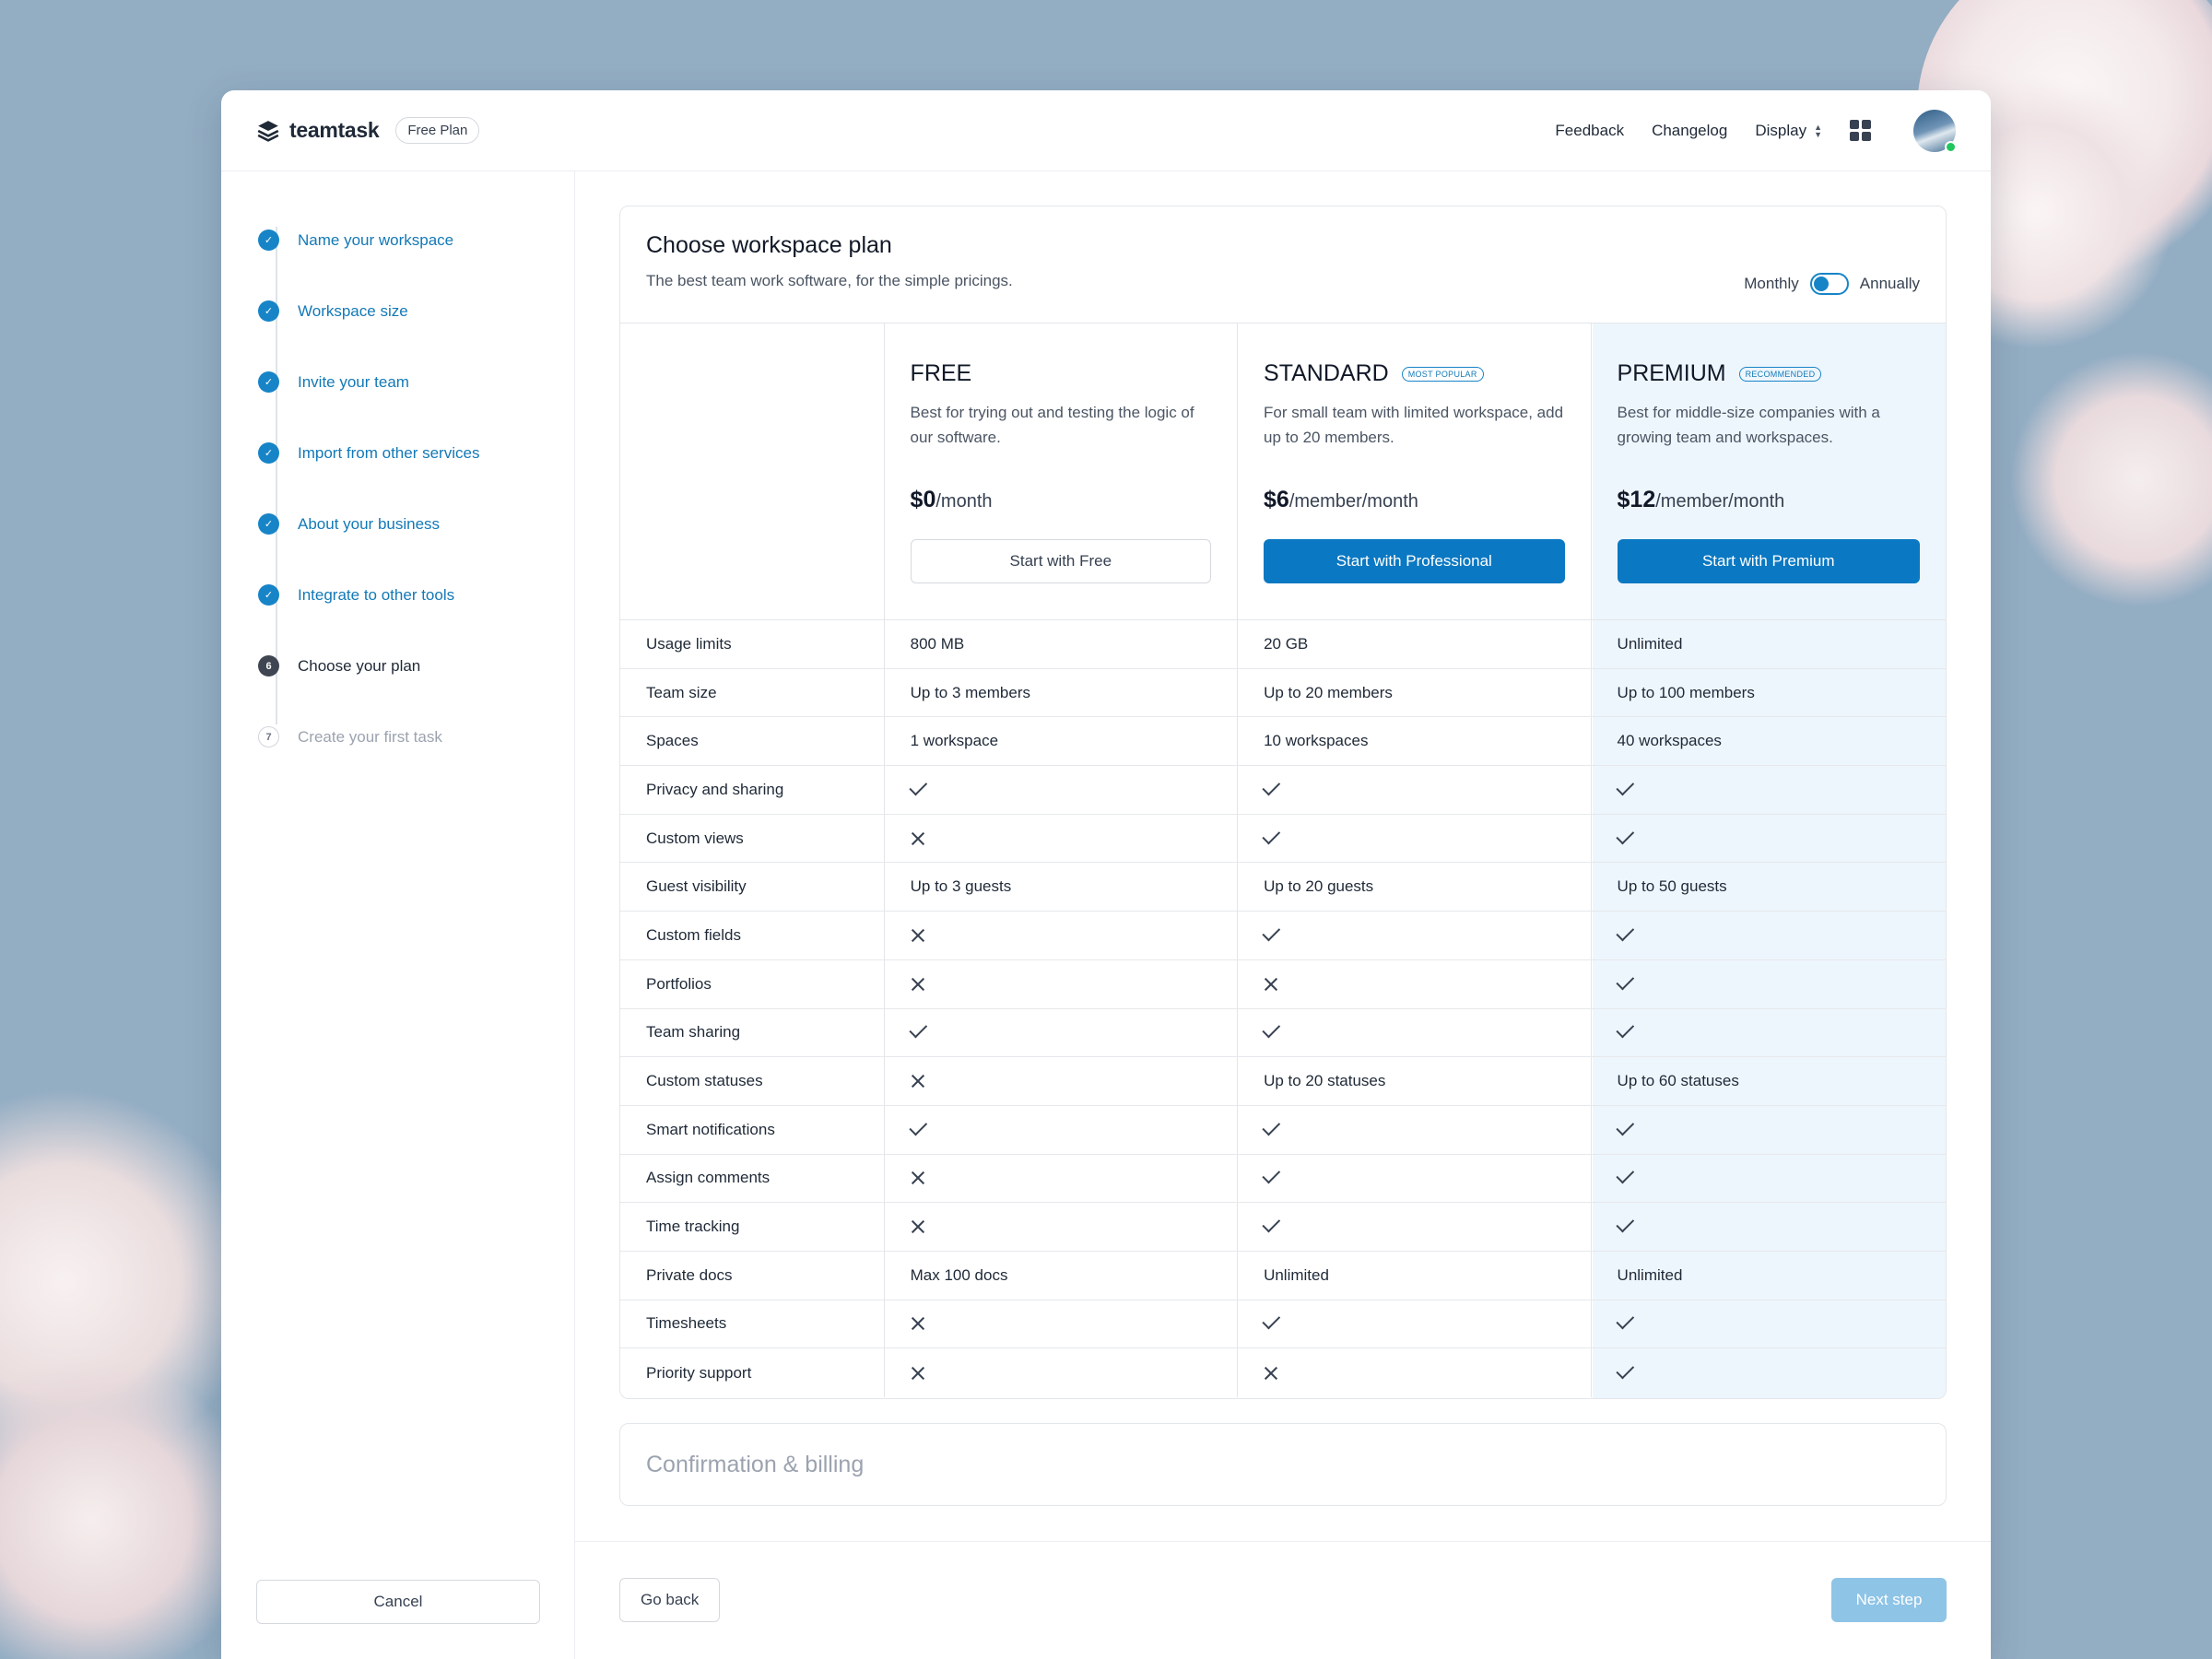 The height and width of the screenshot is (1659, 2212). Describe the element at coordinates (752, 1372) in the screenshot. I see `feature-name: Priority support` at that location.